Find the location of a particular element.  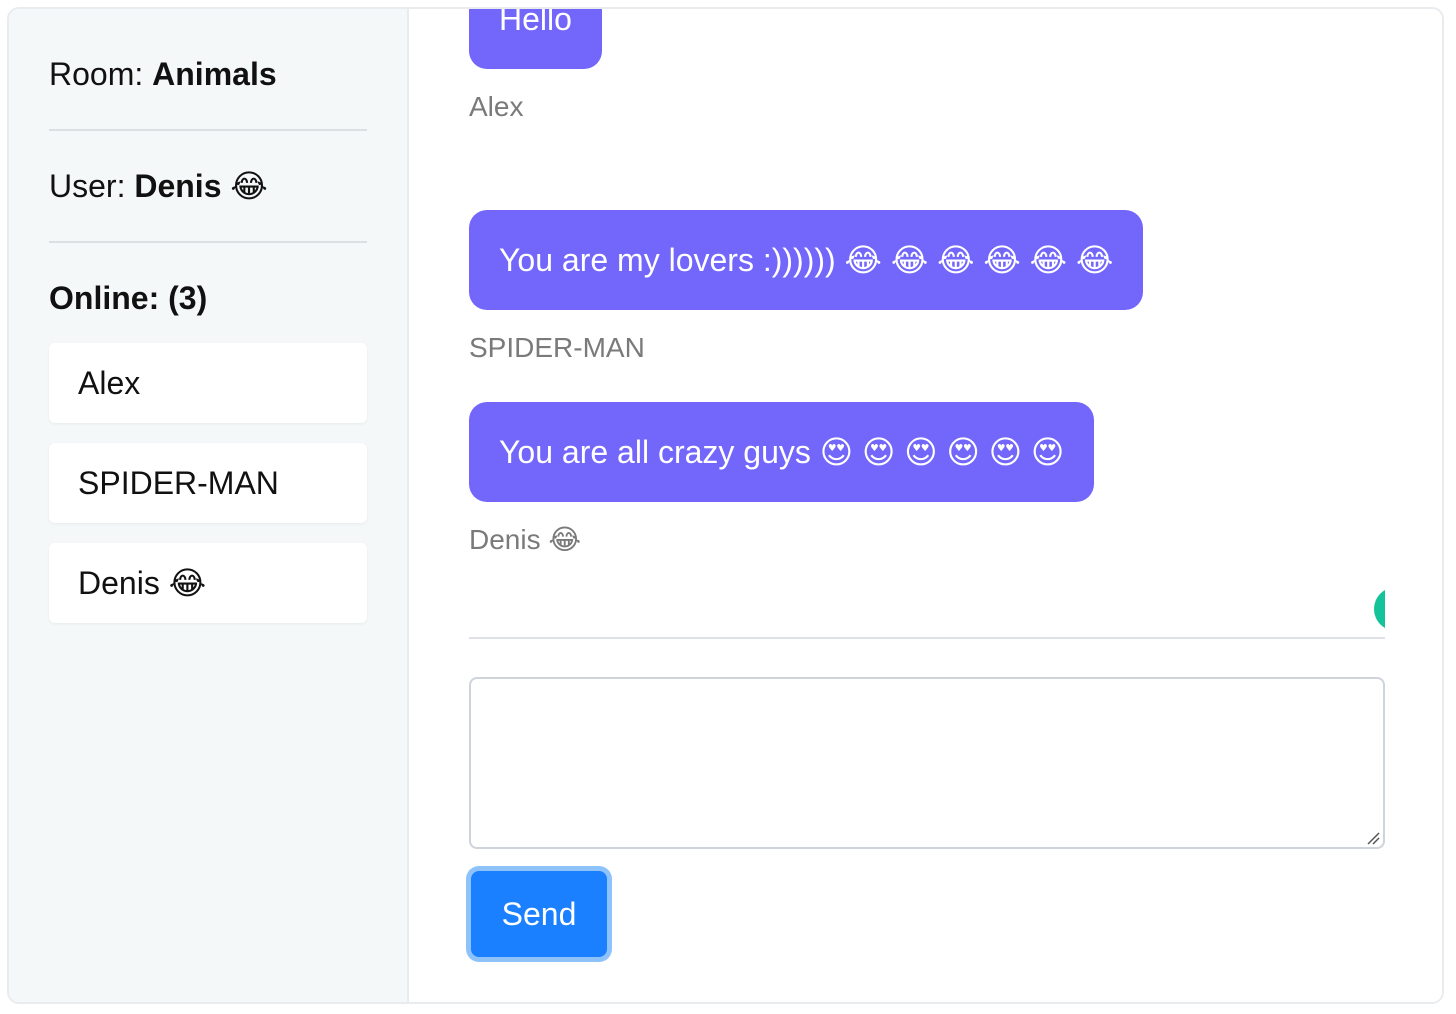

user-label: User: is located at coordinates (92, 186).